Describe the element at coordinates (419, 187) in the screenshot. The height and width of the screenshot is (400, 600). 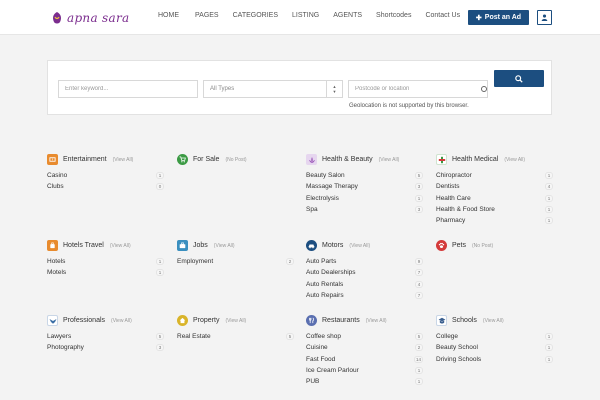
I see `count-badge: 3` at that location.